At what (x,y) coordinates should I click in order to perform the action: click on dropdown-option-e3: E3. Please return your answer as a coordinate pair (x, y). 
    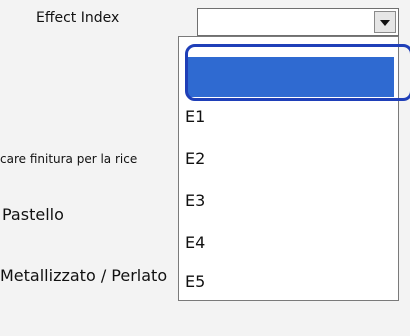
    Looking at the image, I should click on (288, 200).